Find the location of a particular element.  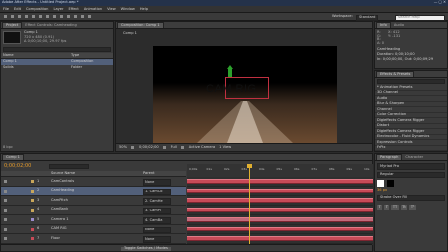

pen-tool-icon is located at coordinates (54, 16).